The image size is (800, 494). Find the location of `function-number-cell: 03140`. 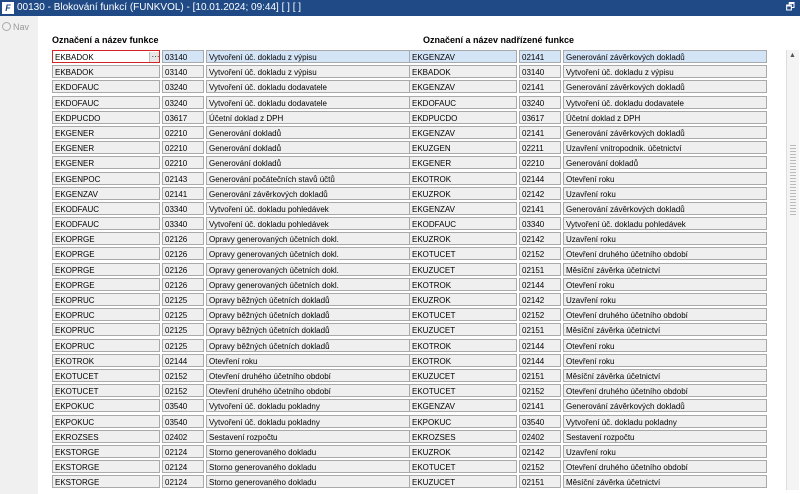

function-number-cell: 03140 is located at coordinates (540, 72).